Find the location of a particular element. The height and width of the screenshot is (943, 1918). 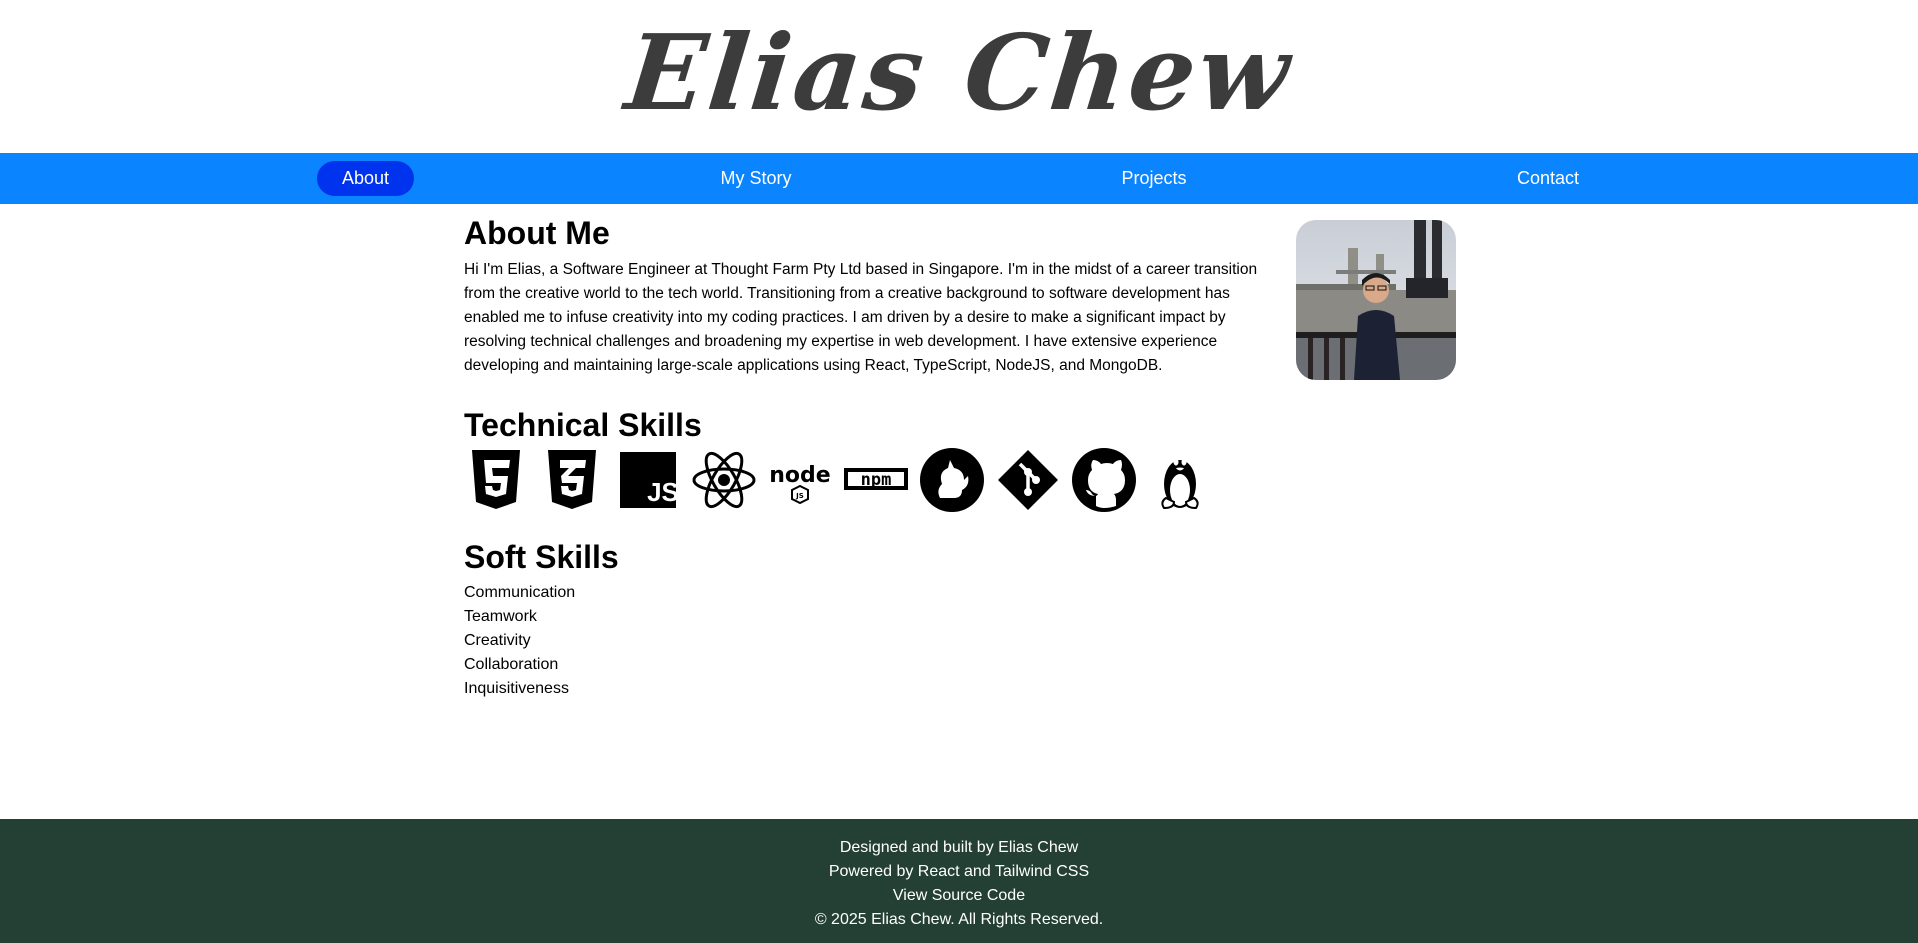

list-item: Teamwork is located at coordinates (500, 616).